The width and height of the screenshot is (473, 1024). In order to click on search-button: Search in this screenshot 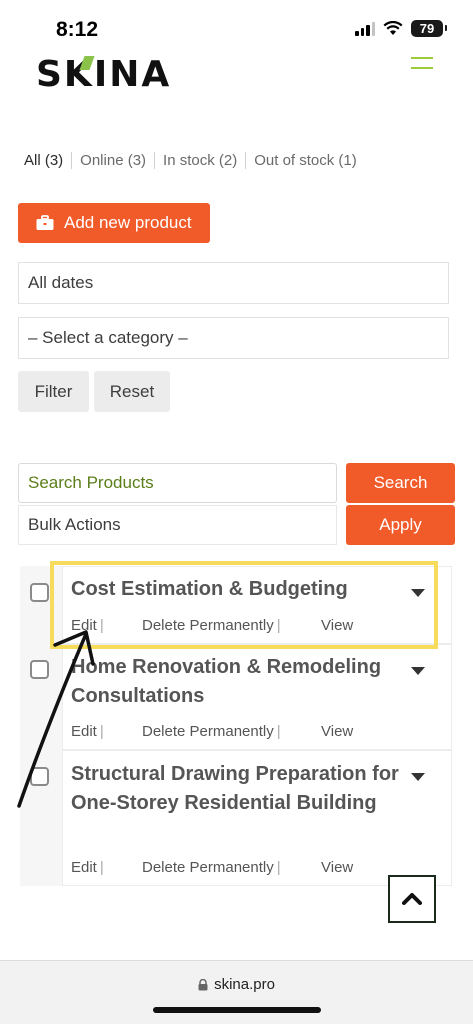, I will do `click(400, 483)`.